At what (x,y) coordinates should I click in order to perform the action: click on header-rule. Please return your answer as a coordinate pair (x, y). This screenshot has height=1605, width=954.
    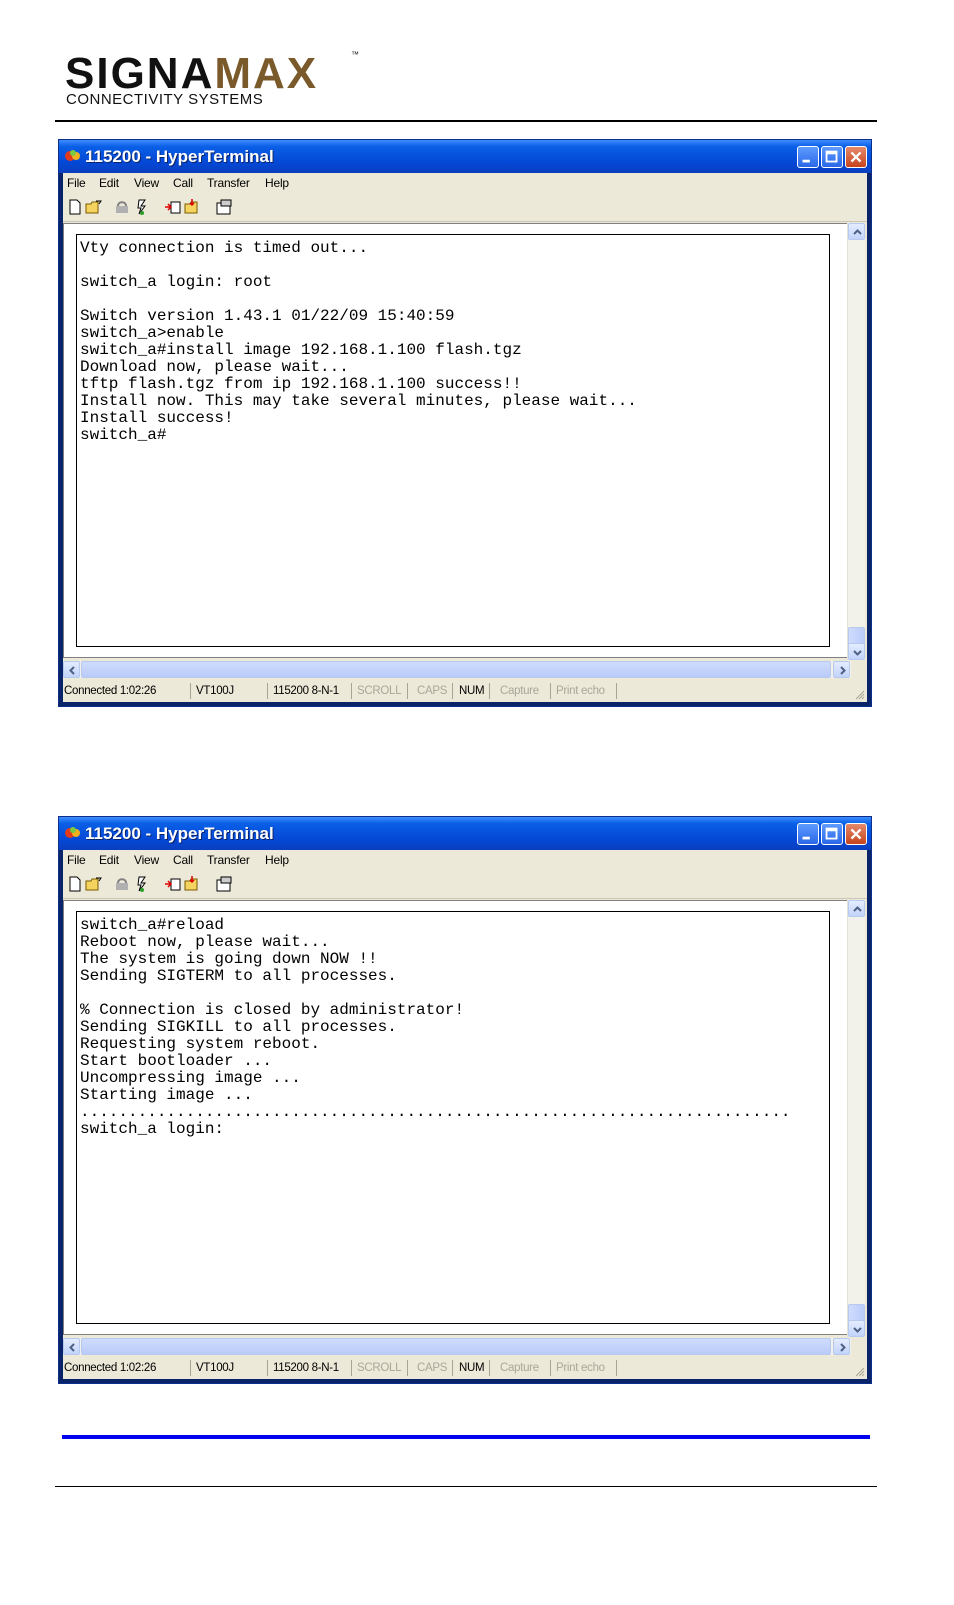
    Looking at the image, I should click on (466, 121).